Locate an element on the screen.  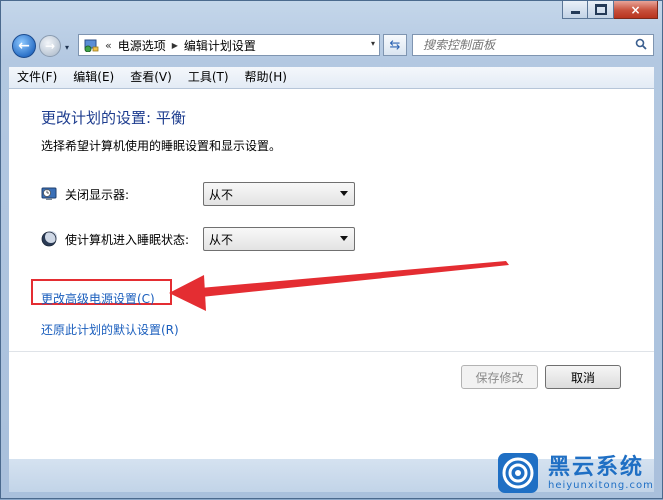
watermark: 黑云系统 heiyunxitong.com is located at coordinates (579, 473).